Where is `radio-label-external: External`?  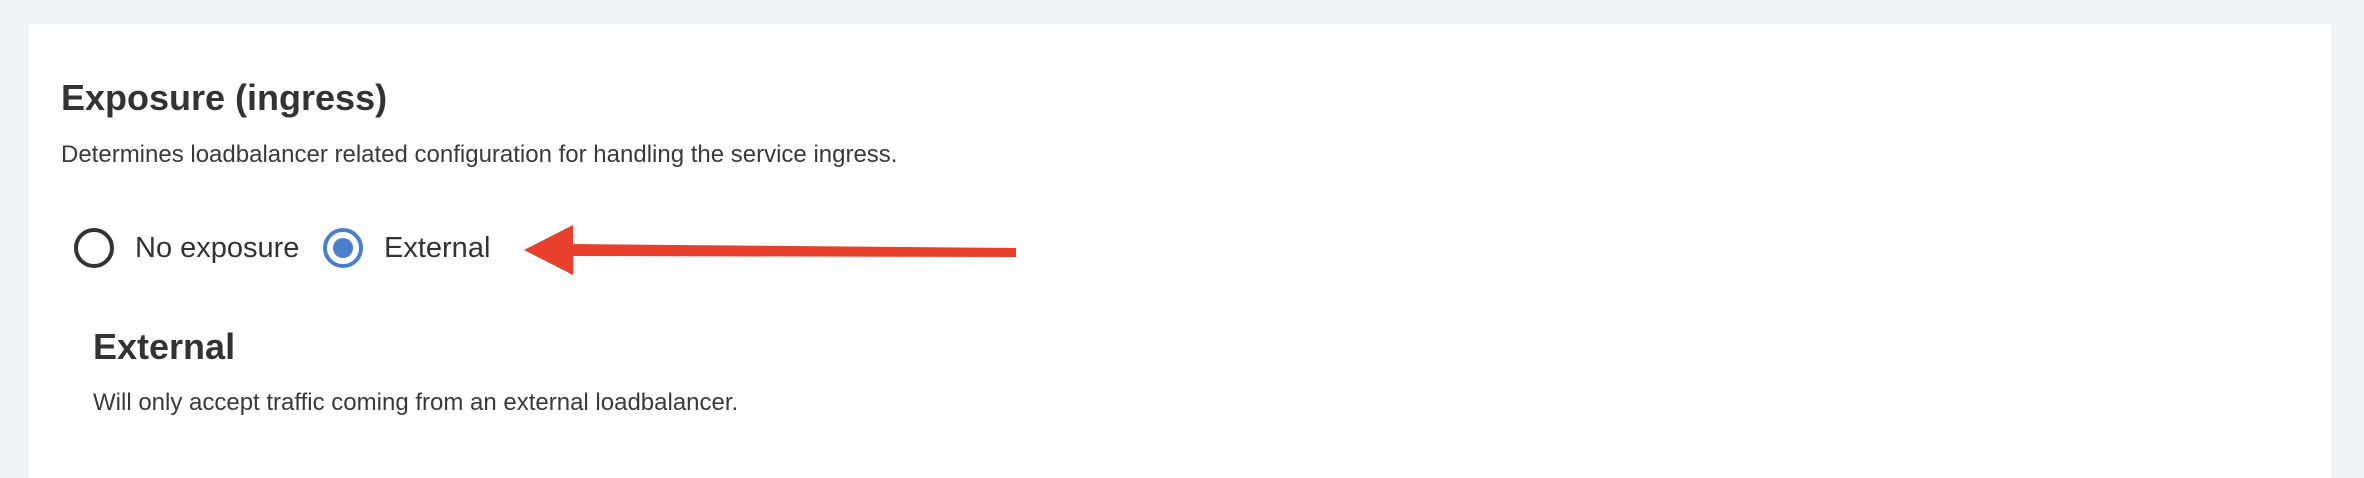 radio-label-external: External is located at coordinates (437, 248).